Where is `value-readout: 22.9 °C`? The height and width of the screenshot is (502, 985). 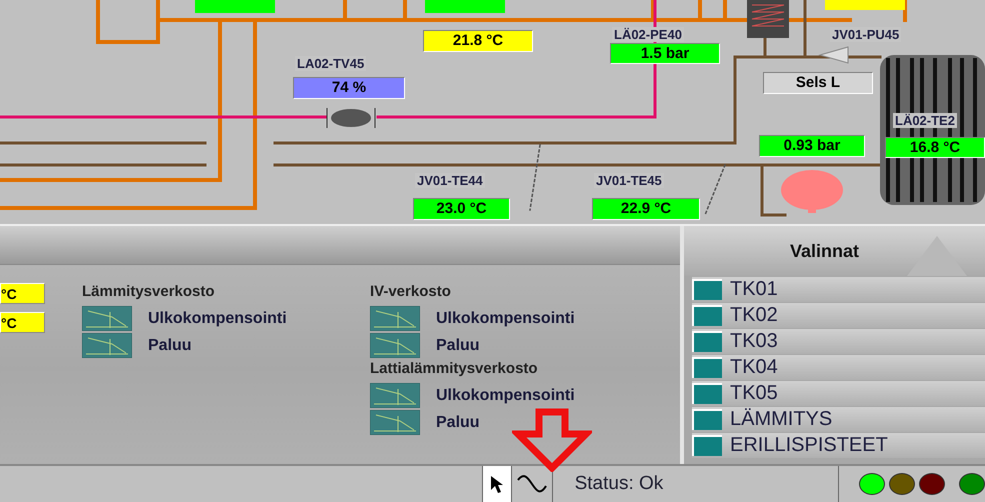 value-readout: 22.9 °C is located at coordinates (646, 209).